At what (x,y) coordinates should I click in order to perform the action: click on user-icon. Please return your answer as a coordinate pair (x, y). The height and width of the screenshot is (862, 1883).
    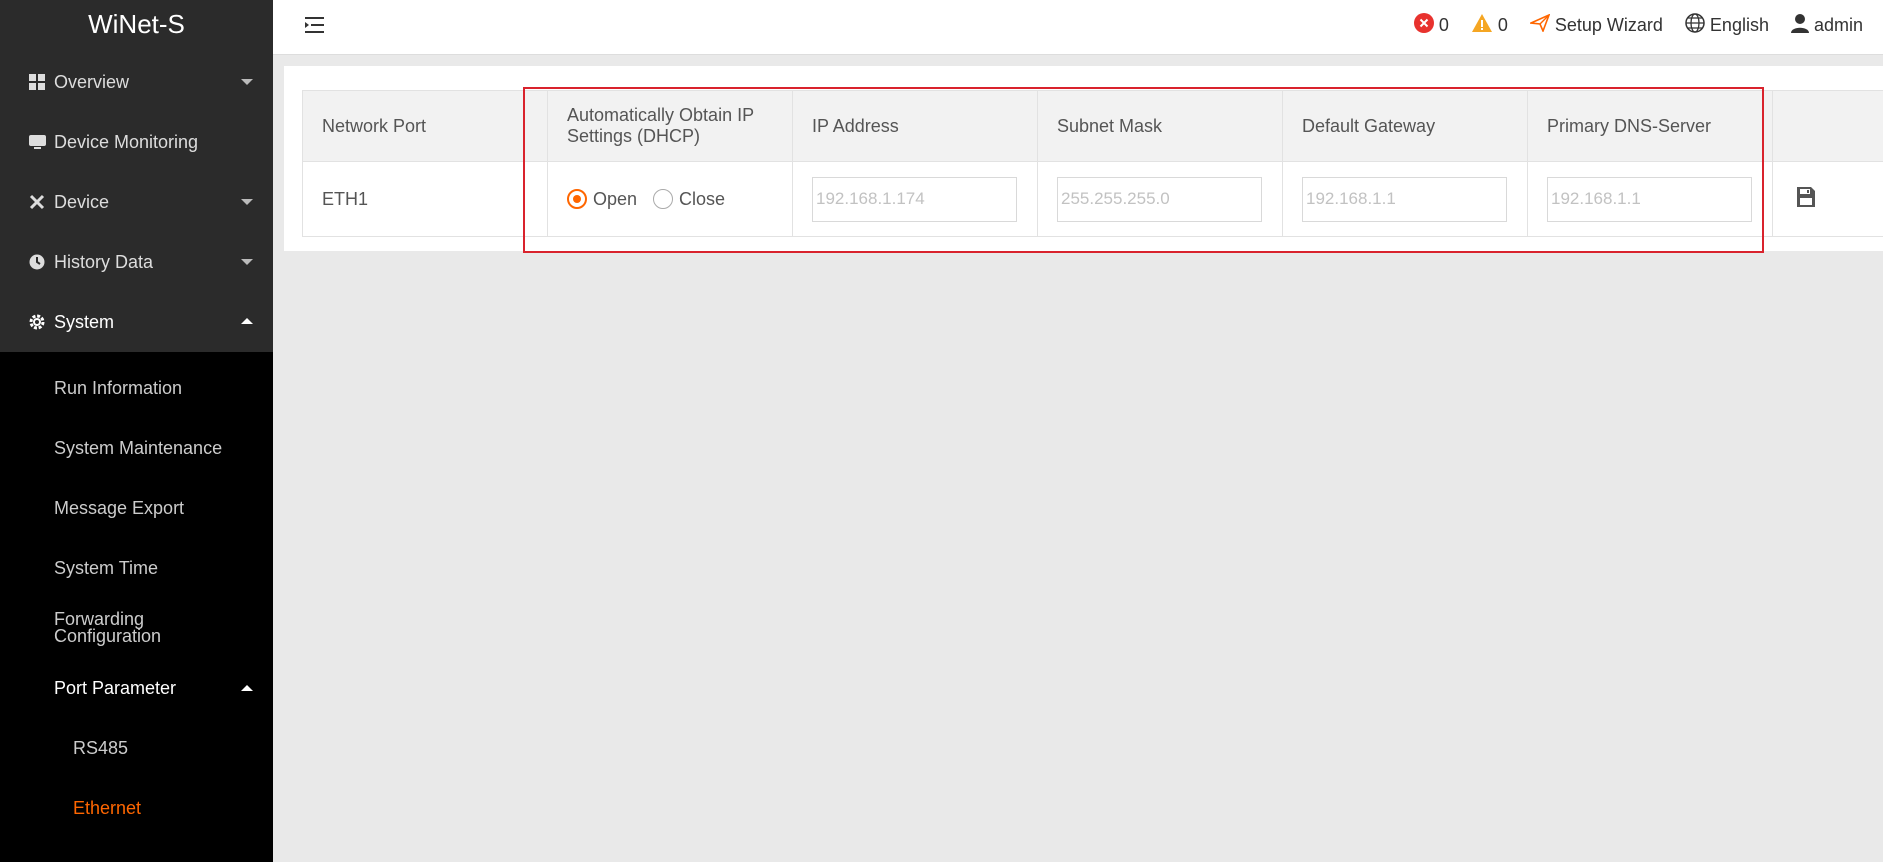
    Looking at the image, I should click on (1799, 25).